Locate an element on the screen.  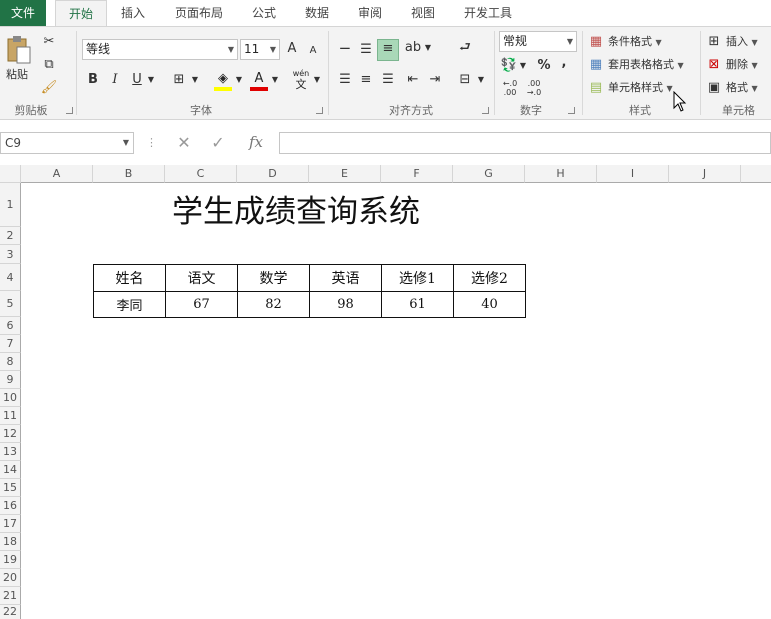
data-cell: 67 is located at coordinates (201, 304).